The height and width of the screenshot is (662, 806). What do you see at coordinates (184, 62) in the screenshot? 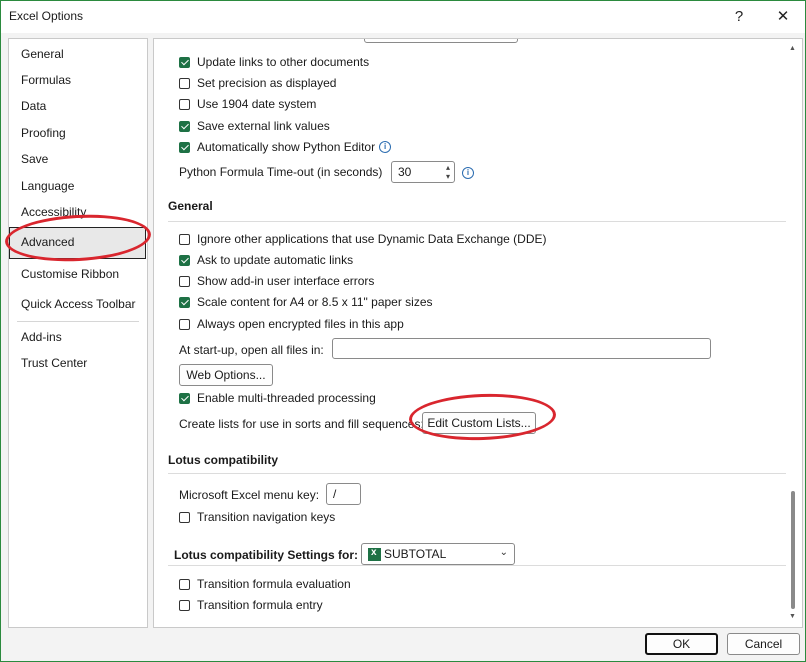
I see `checkbox-update-links` at bounding box center [184, 62].